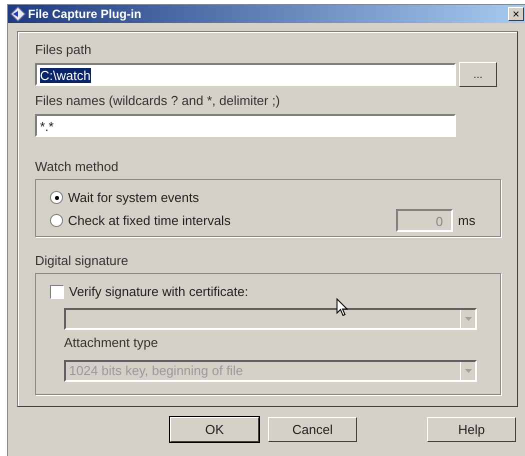 This screenshot has height=456, width=525. What do you see at coordinates (342, 307) in the screenshot?
I see `mouse-pointer-icon` at bounding box center [342, 307].